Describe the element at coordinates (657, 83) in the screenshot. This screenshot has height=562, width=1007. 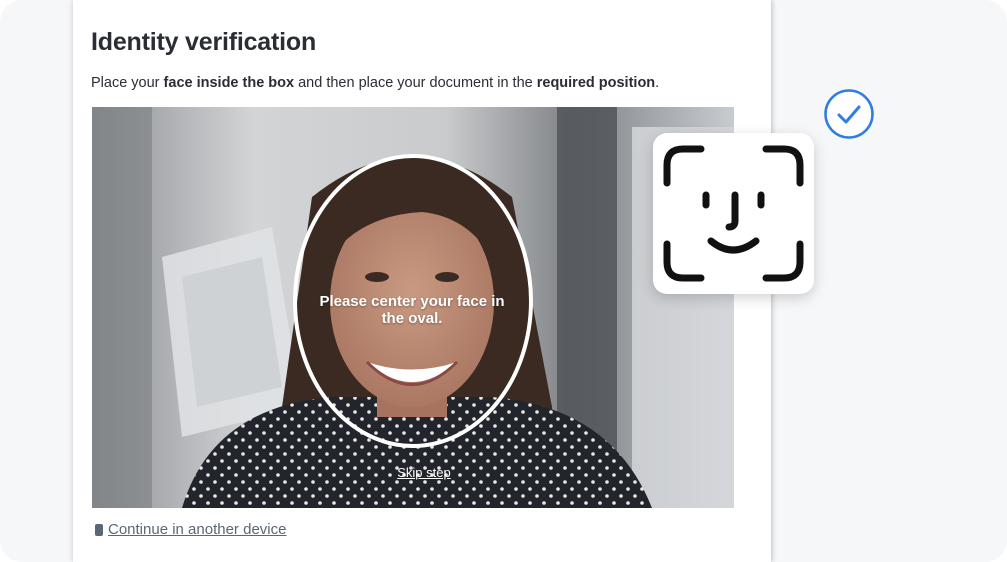
I see `instructions-part3: .` at that location.